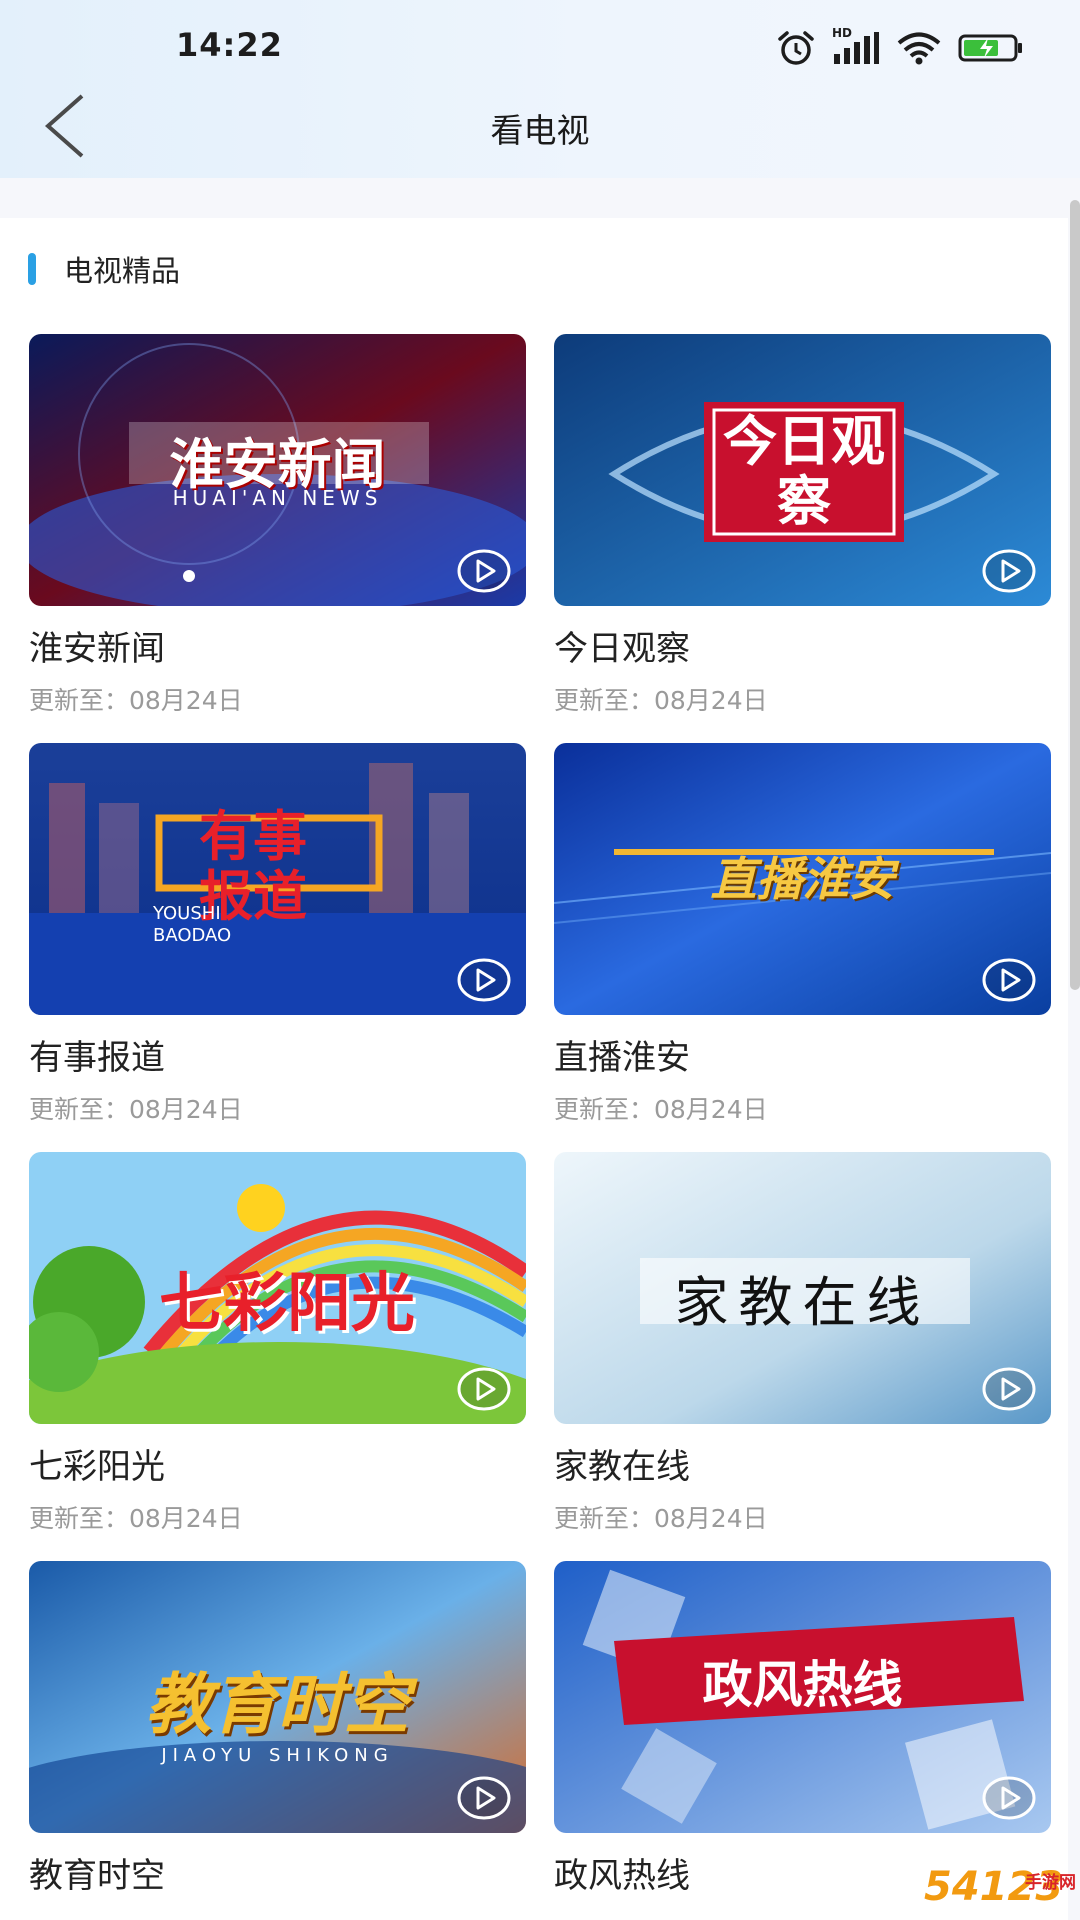  I want to click on status-time: 14:22, so click(229, 45).